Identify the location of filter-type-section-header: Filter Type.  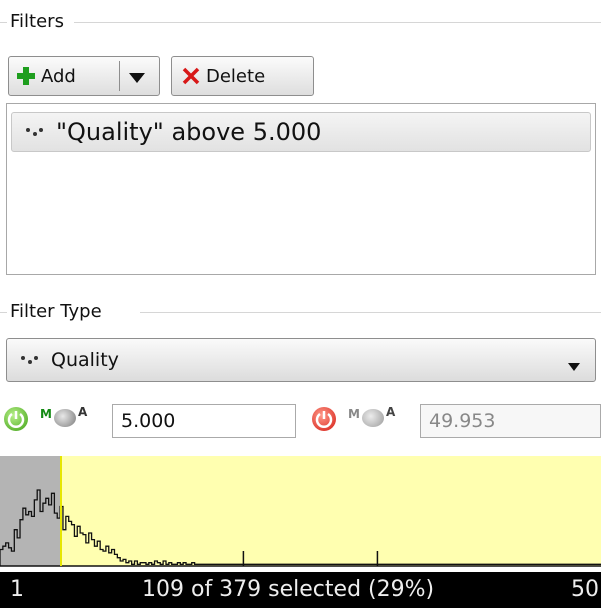
(300, 312).